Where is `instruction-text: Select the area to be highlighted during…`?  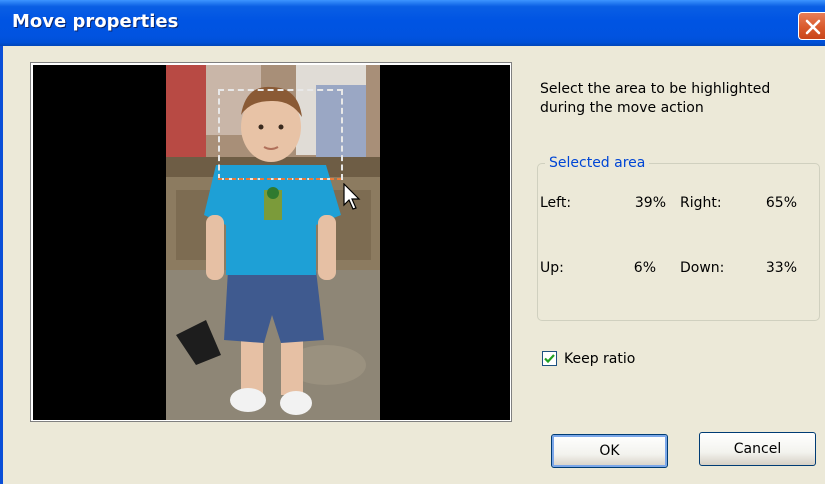 instruction-text: Select the area to be highlighted during… is located at coordinates (655, 98).